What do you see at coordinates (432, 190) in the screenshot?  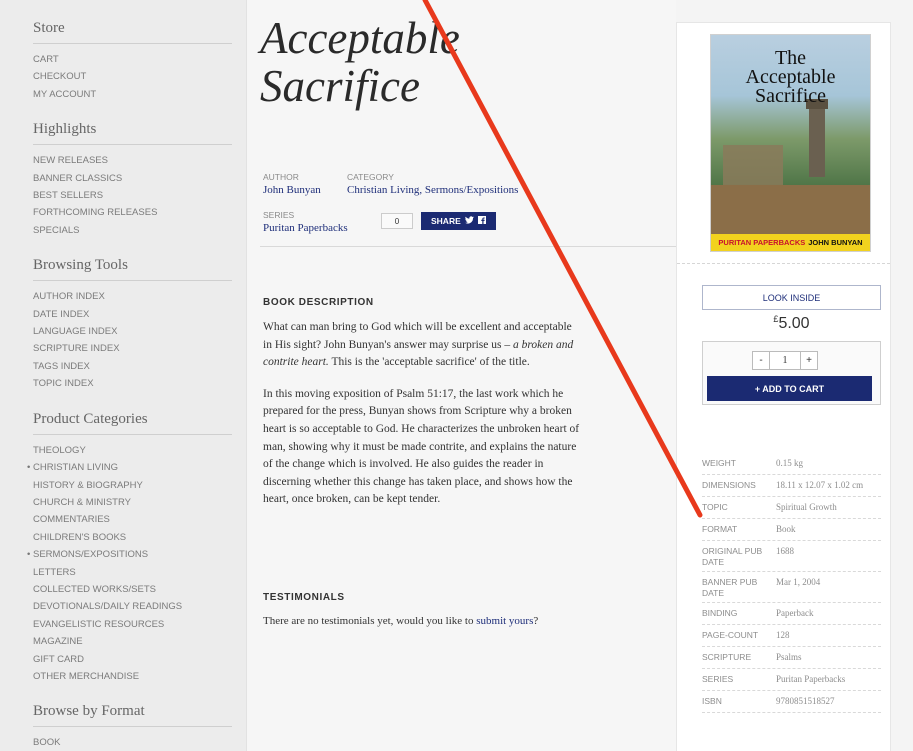 I see `category-link: Christian Living, Sermons/Expositions` at bounding box center [432, 190].